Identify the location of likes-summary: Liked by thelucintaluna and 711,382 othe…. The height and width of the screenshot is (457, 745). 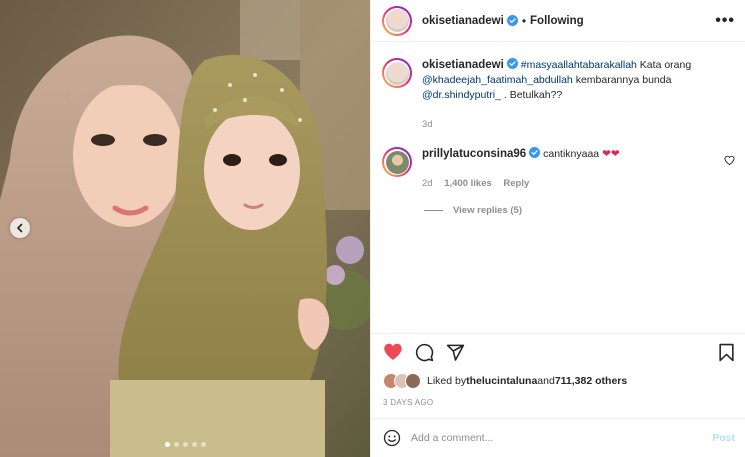
(559, 381).